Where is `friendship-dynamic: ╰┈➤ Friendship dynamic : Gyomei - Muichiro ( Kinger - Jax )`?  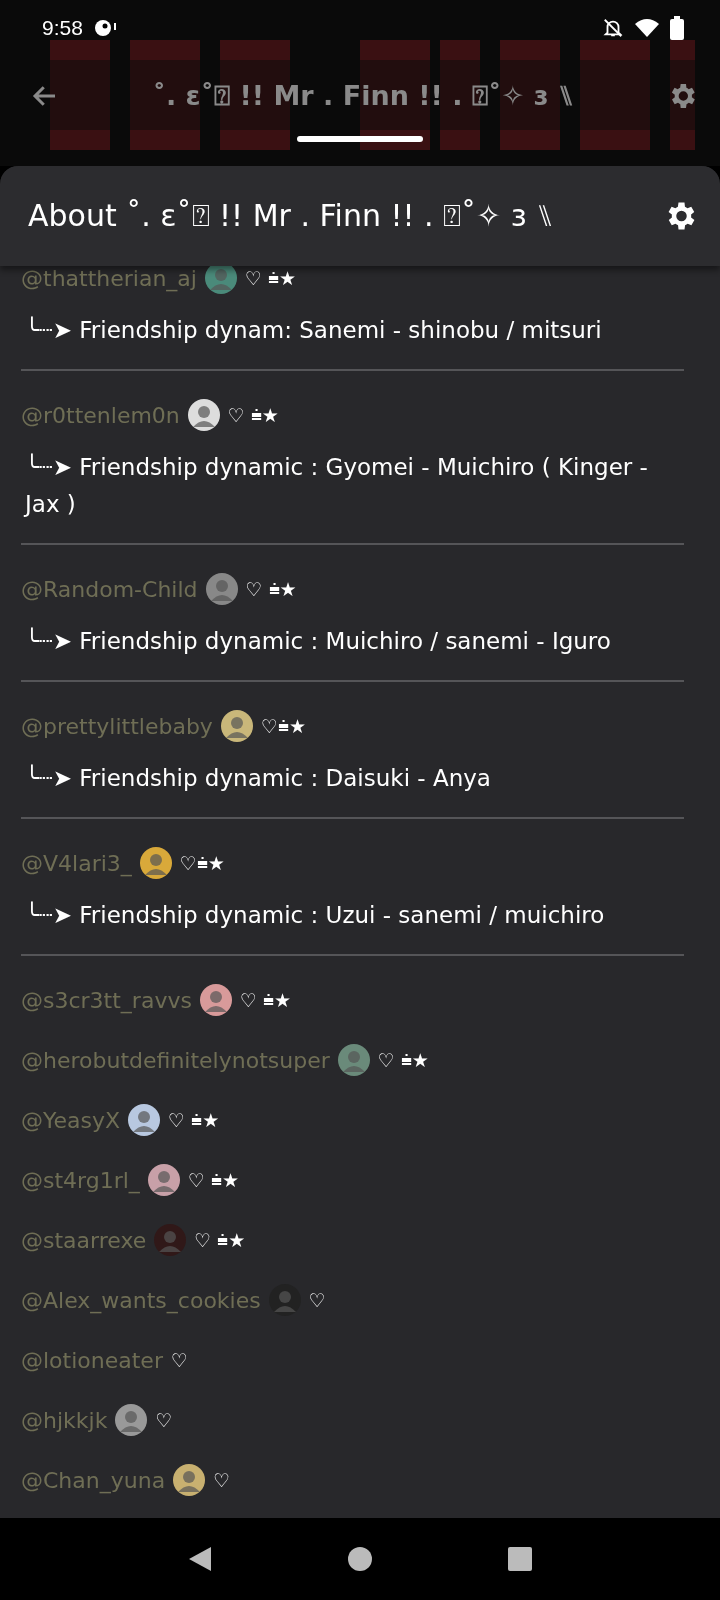
friendship-dynamic: ╰┈➤ Friendship dynamic : Gyomei - Muichiro ( Kinger - Jax ) is located at coordinates (335, 485).